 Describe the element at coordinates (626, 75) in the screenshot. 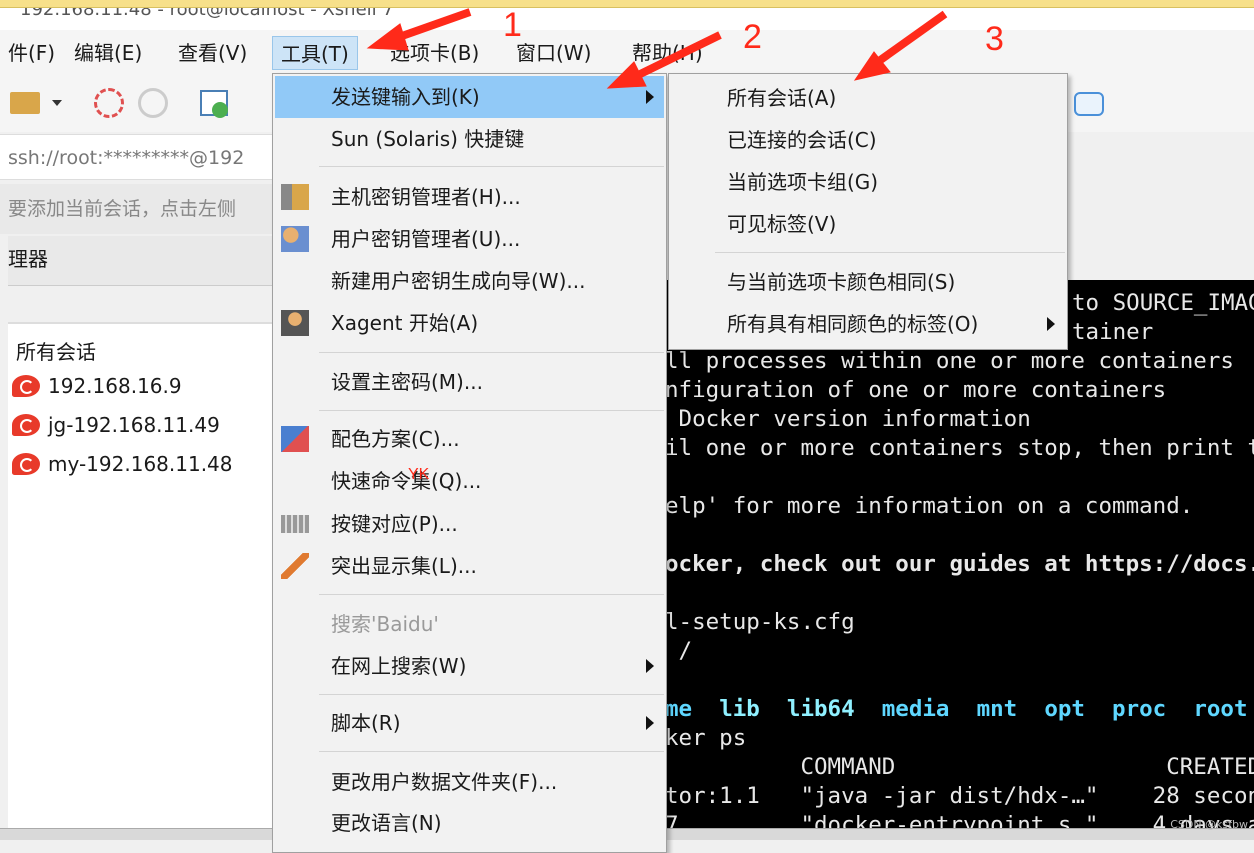

I see `arrow-2-head` at that location.